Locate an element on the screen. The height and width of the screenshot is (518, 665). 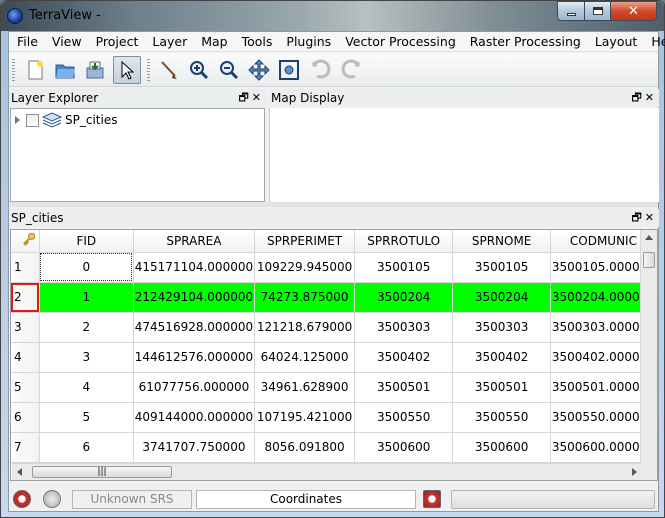
cell-sprnome: 3500600 is located at coordinates (501, 447).